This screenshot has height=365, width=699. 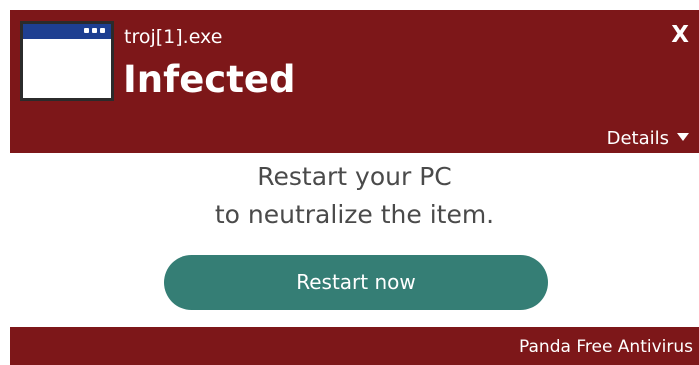 I want to click on alert-footer: Panda Free Antivirus, so click(x=354, y=346).